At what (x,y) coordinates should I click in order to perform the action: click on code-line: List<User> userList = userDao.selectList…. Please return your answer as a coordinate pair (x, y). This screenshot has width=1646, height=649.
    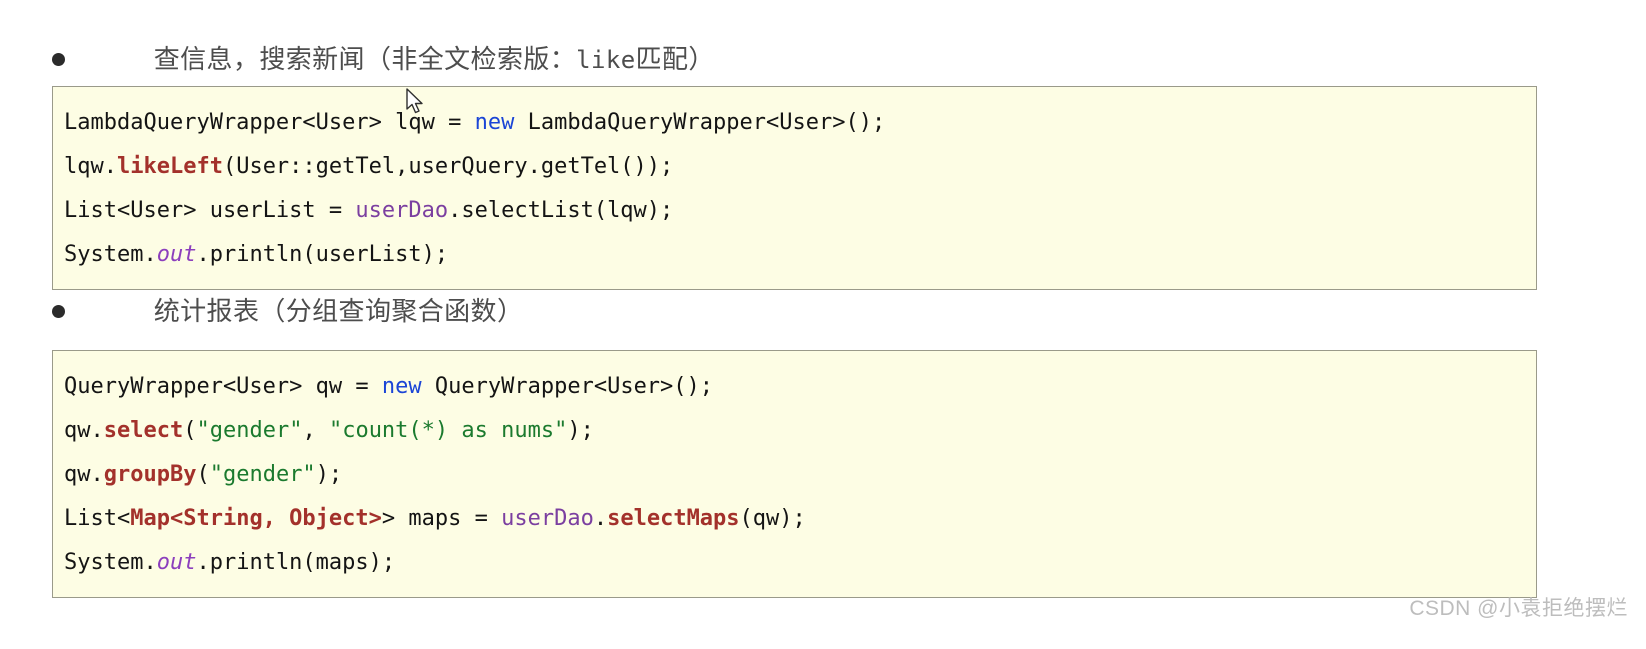
    Looking at the image, I should click on (794, 211).